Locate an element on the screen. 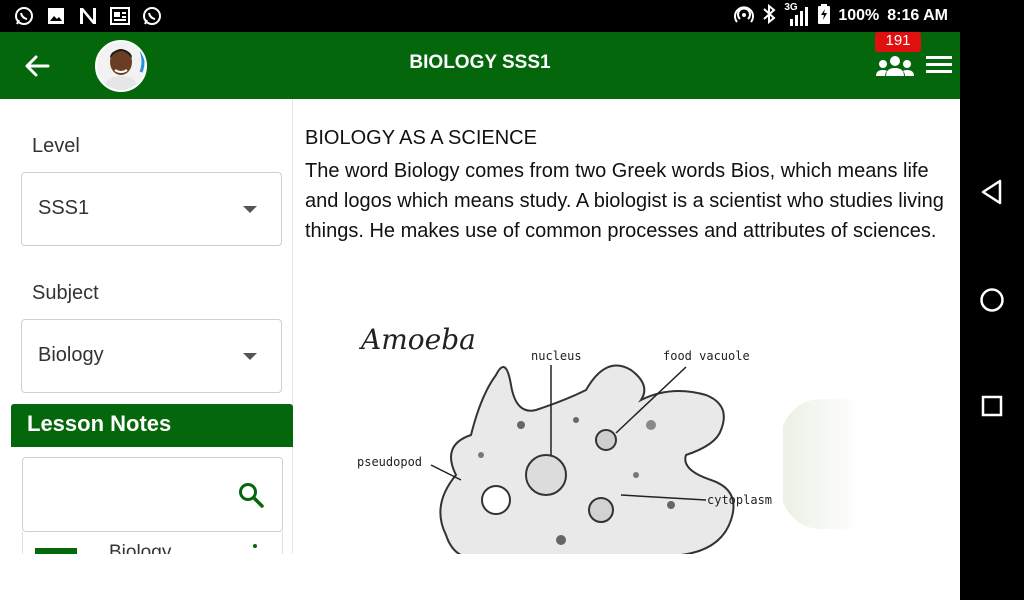 This screenshot has width=1024, height=600. subject-select-value: Biology is located at coordinates (71, 355).